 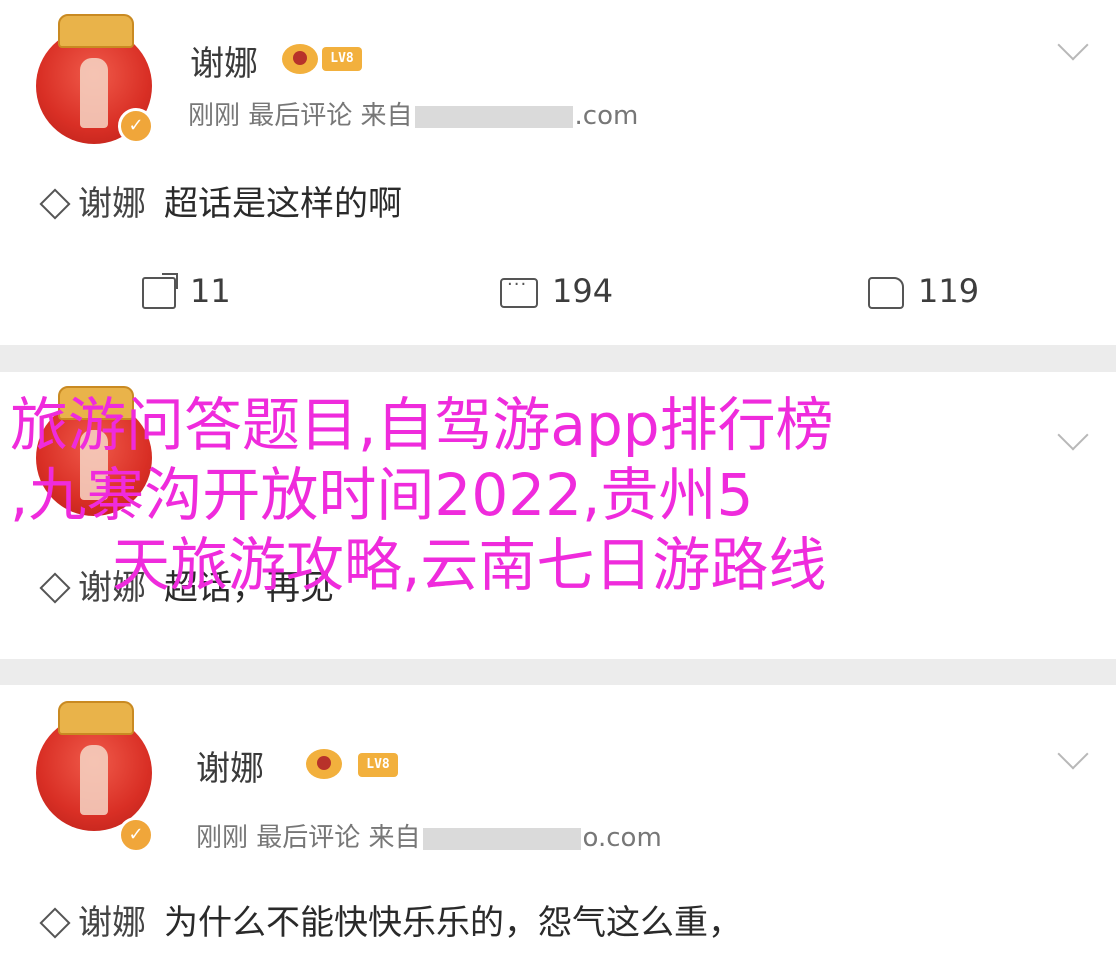 What do you see at coordinates (469, 565) in the screenshot?
I see `overlay-title-line-3: 天旅游攻略,云南七日游路线` at bounding box center [469, 565].